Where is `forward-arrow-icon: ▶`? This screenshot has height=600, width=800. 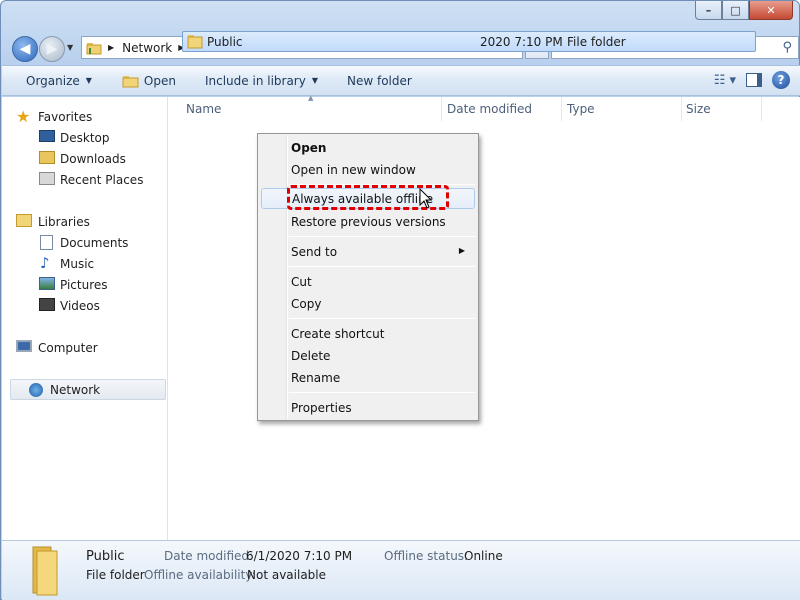 forward-arrow-icon: ▶ is located at coordinates (52, 49).